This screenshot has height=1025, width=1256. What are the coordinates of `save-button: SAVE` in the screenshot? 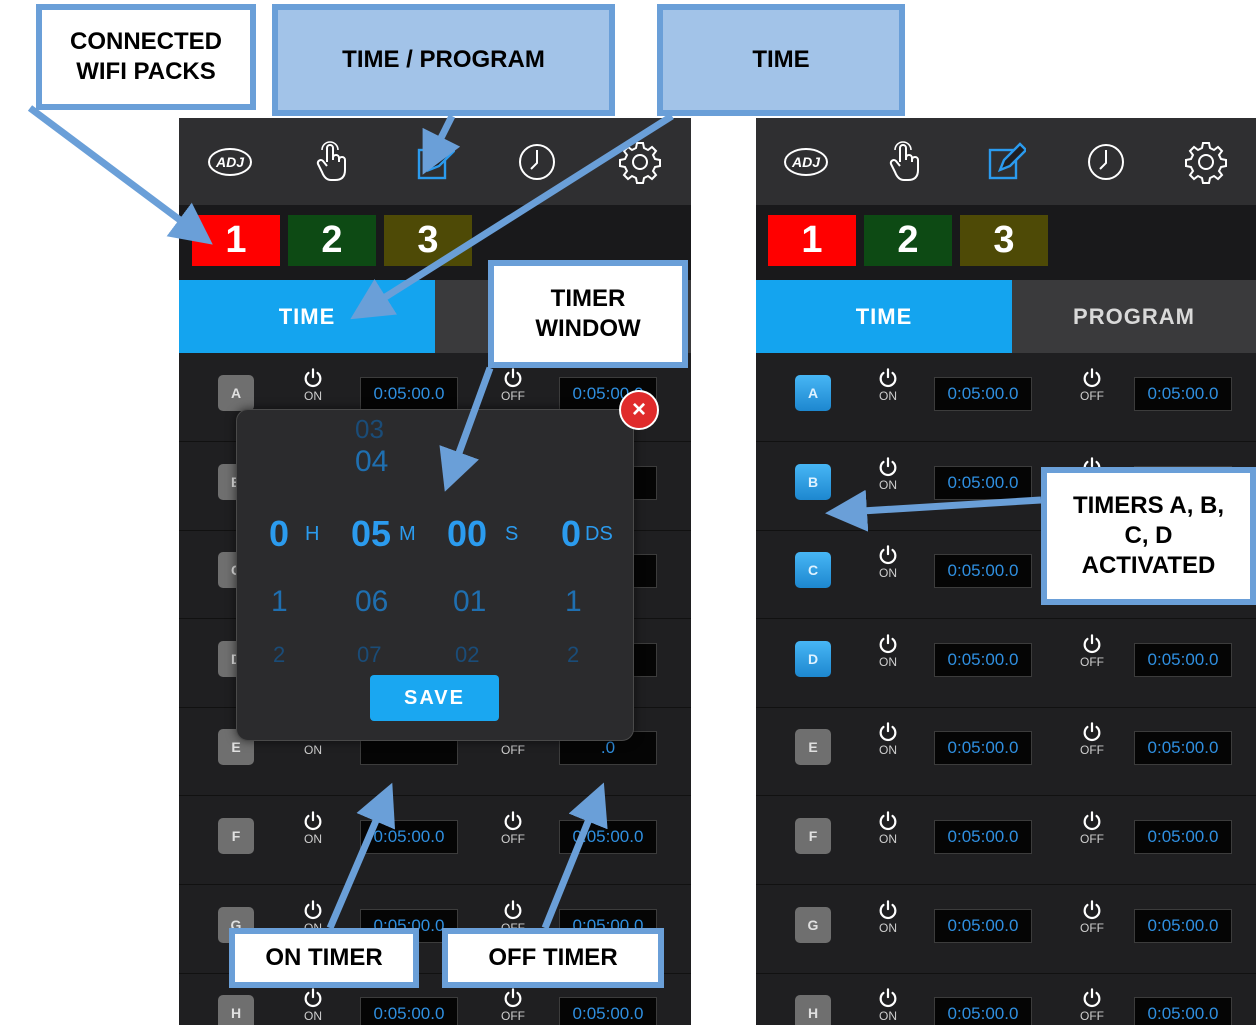 It's located at (434, 698).